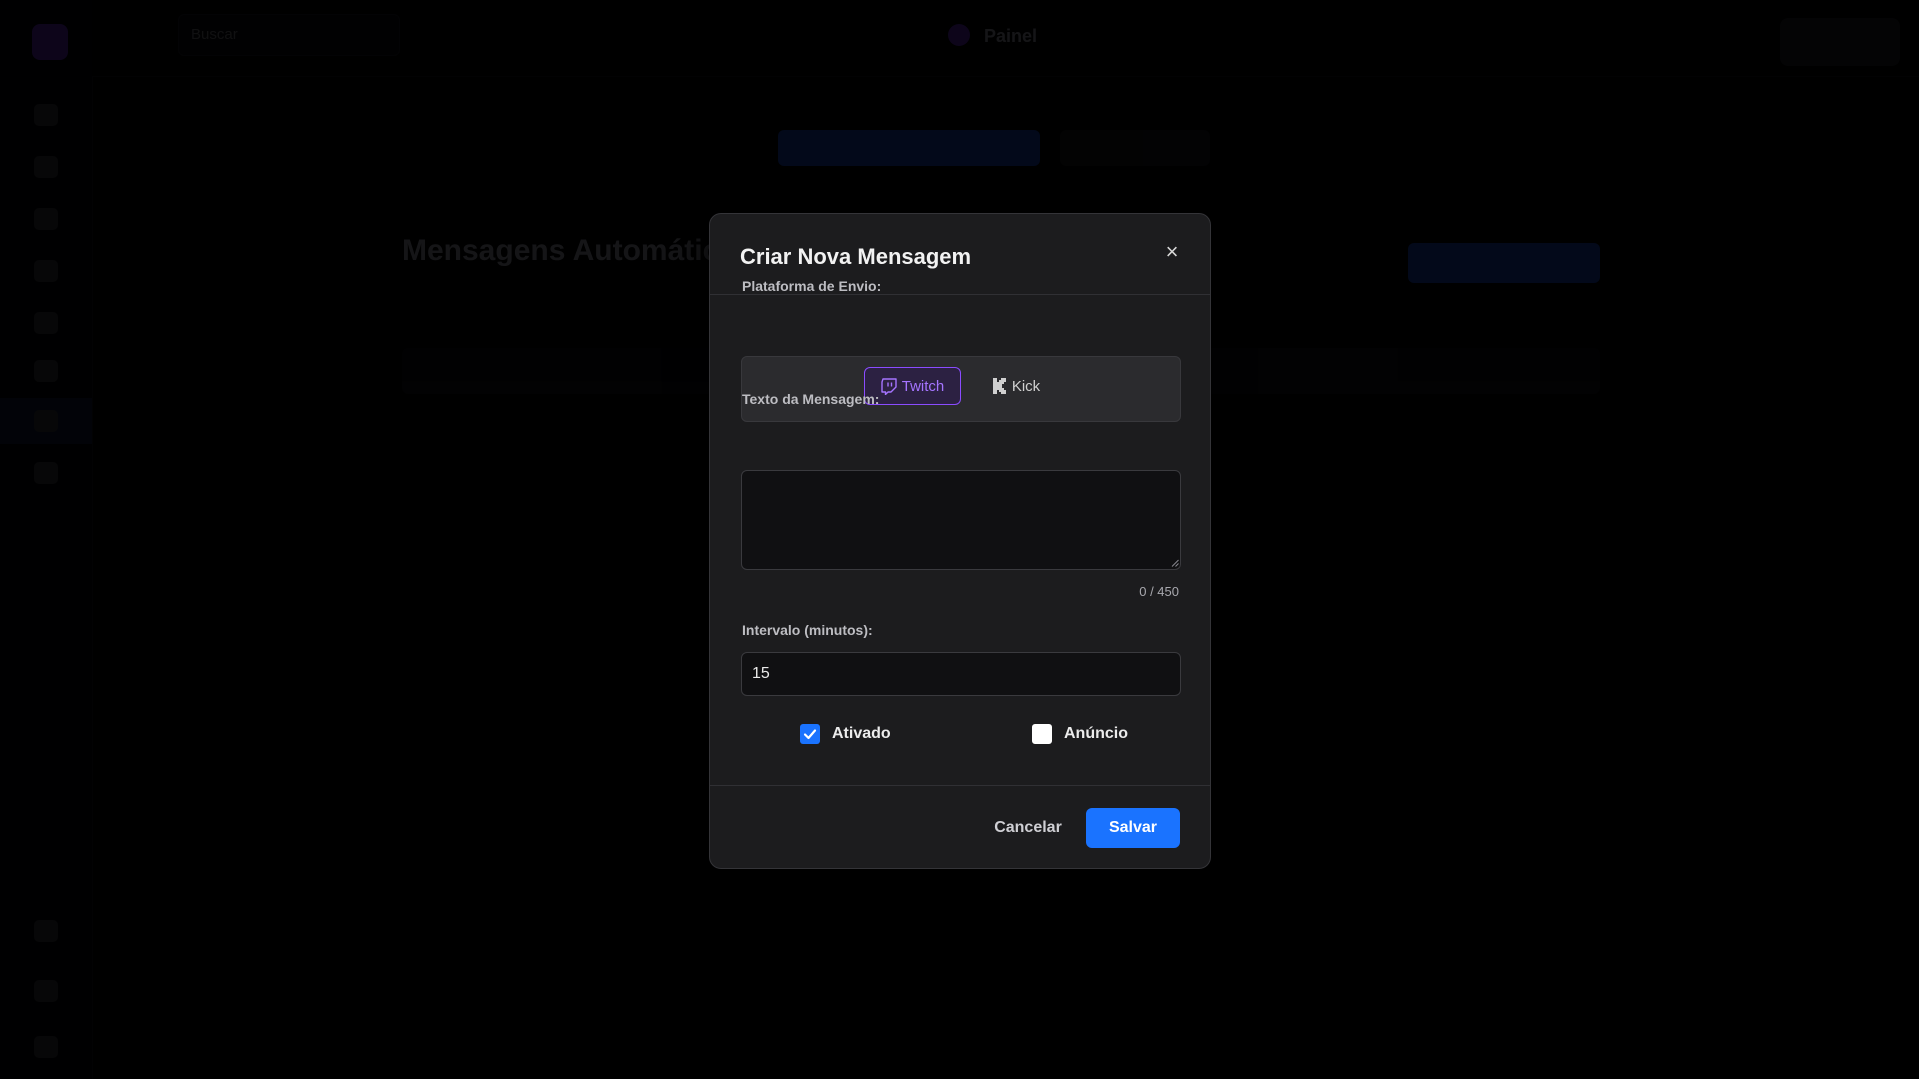 This screenshot has height=1079, width=1919. Describe the element at coordinates (811, 399) in the screenshot. I see `message-text-label: Texto da Mensagem:` at that location.